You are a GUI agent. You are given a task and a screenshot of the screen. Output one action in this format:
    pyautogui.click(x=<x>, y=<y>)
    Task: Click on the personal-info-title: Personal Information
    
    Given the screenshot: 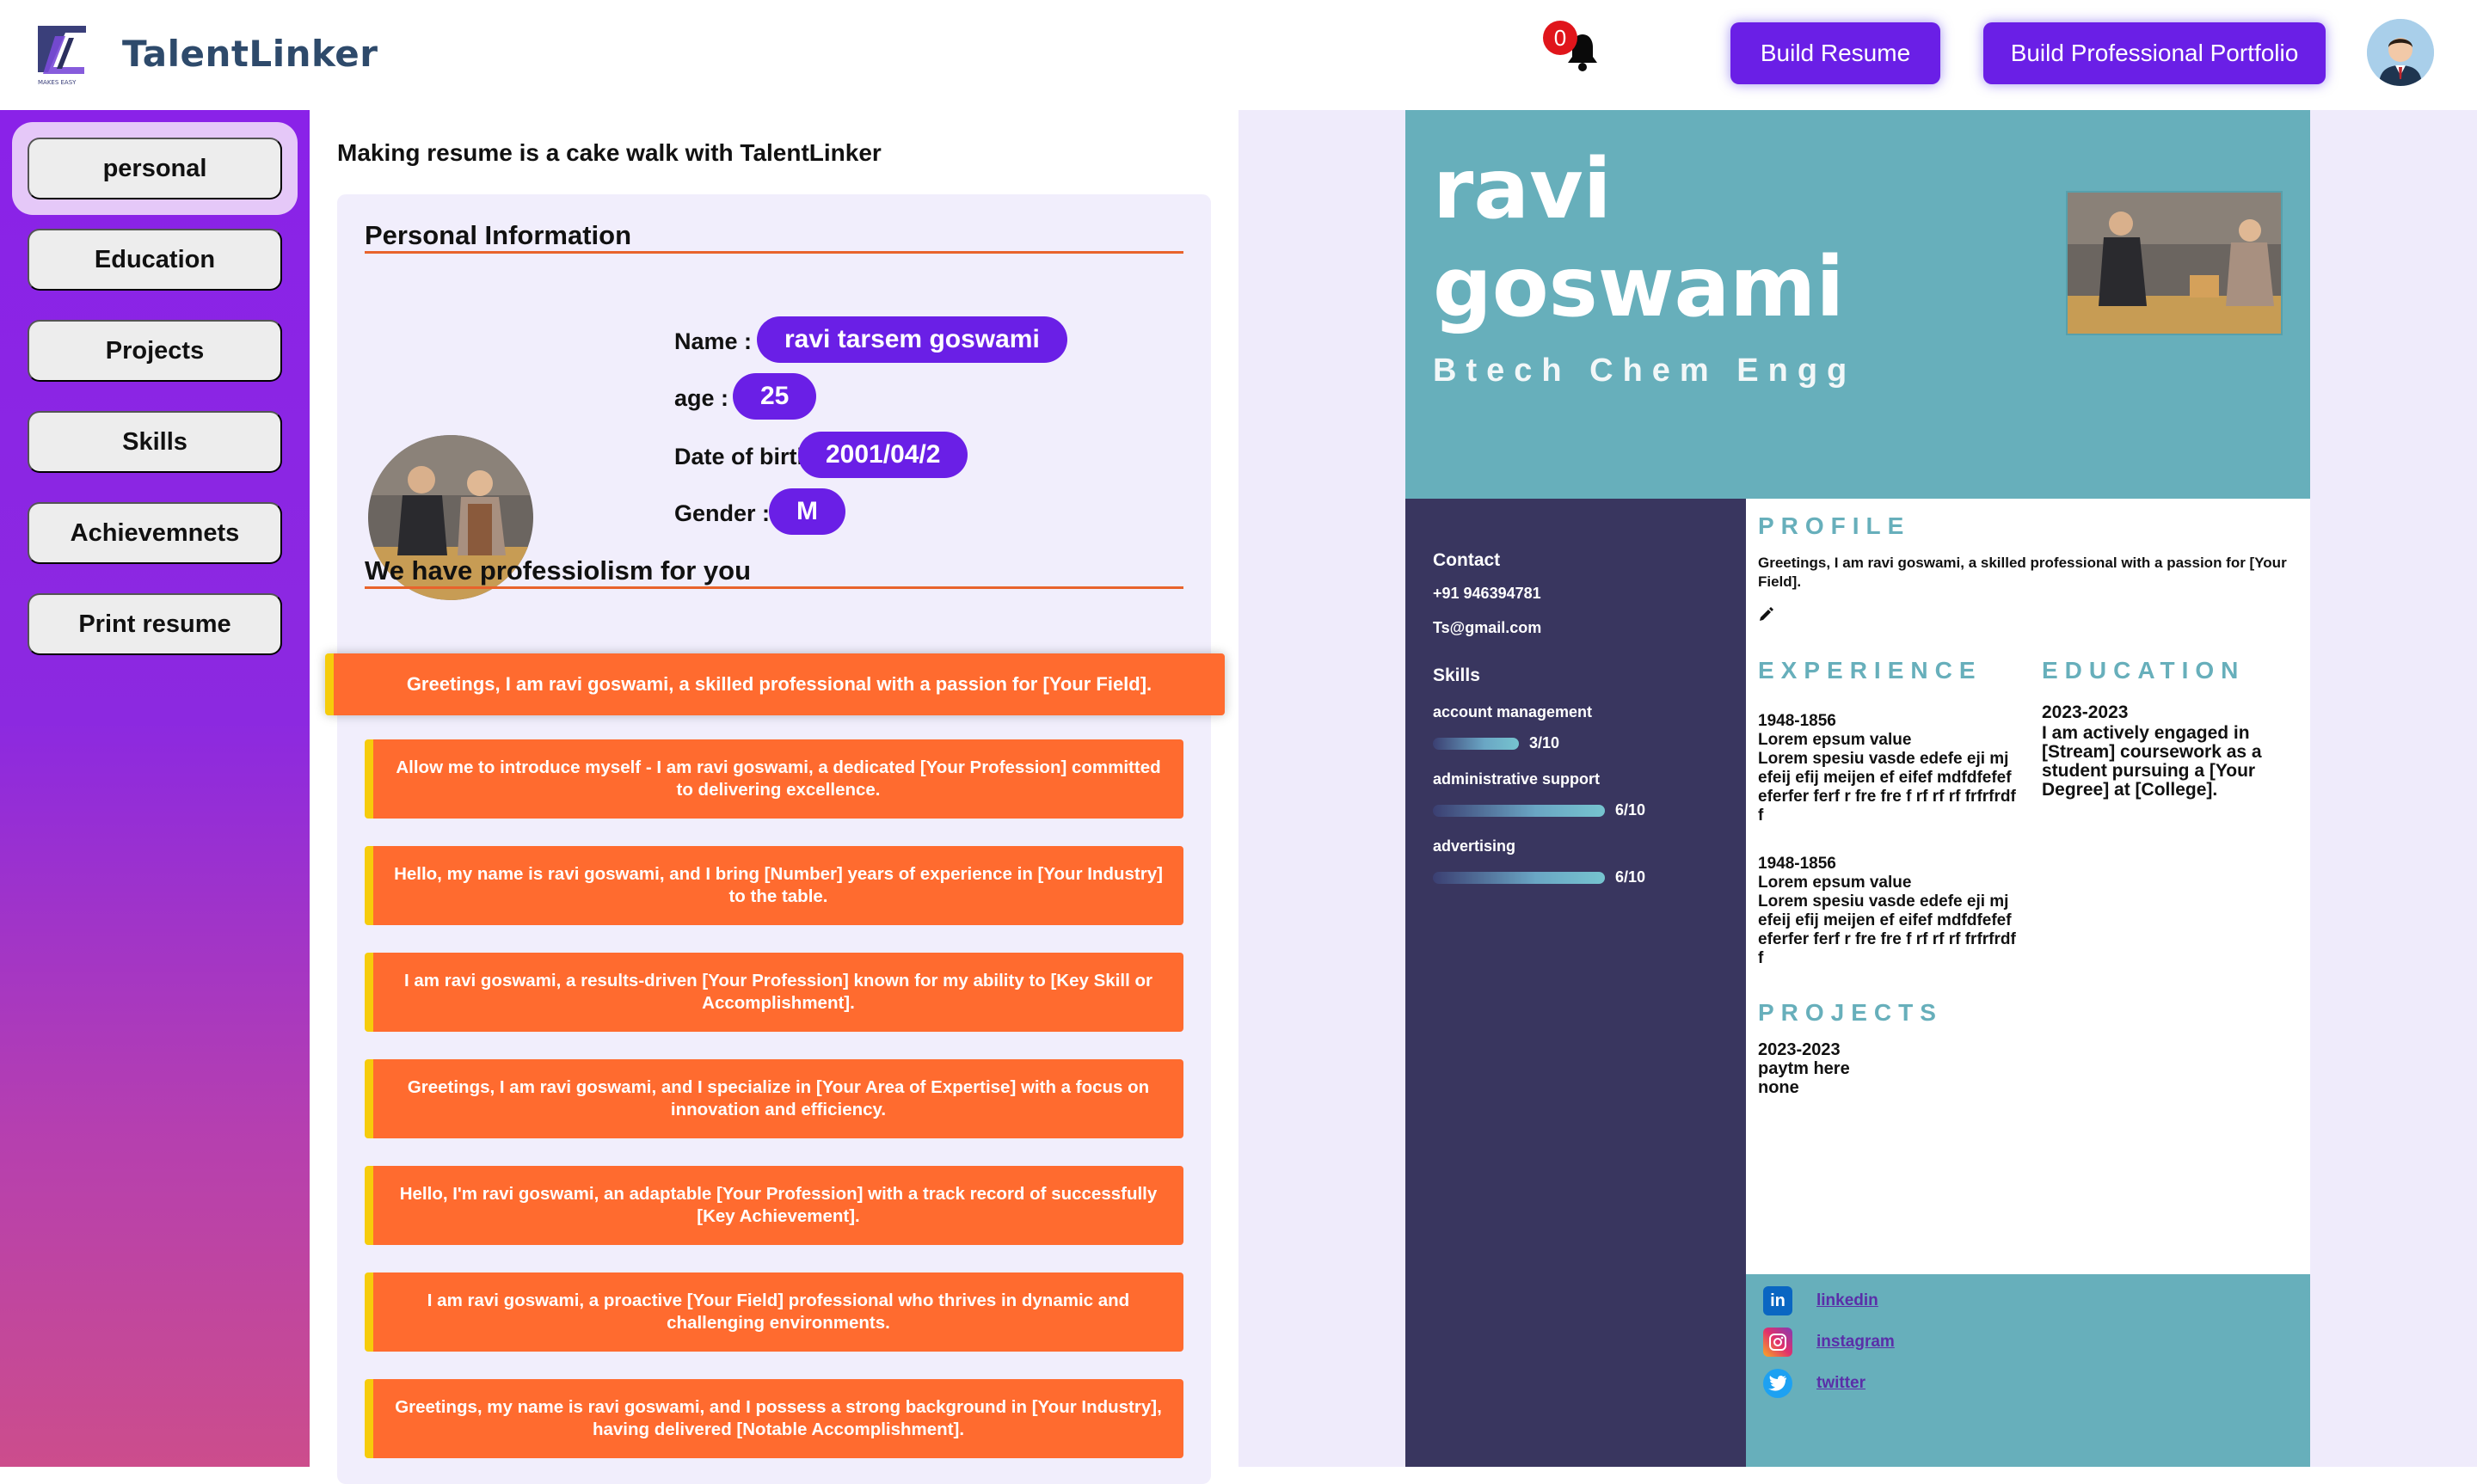 What is the action you would take?
    pyautogui.click(x=498, y=235)
    